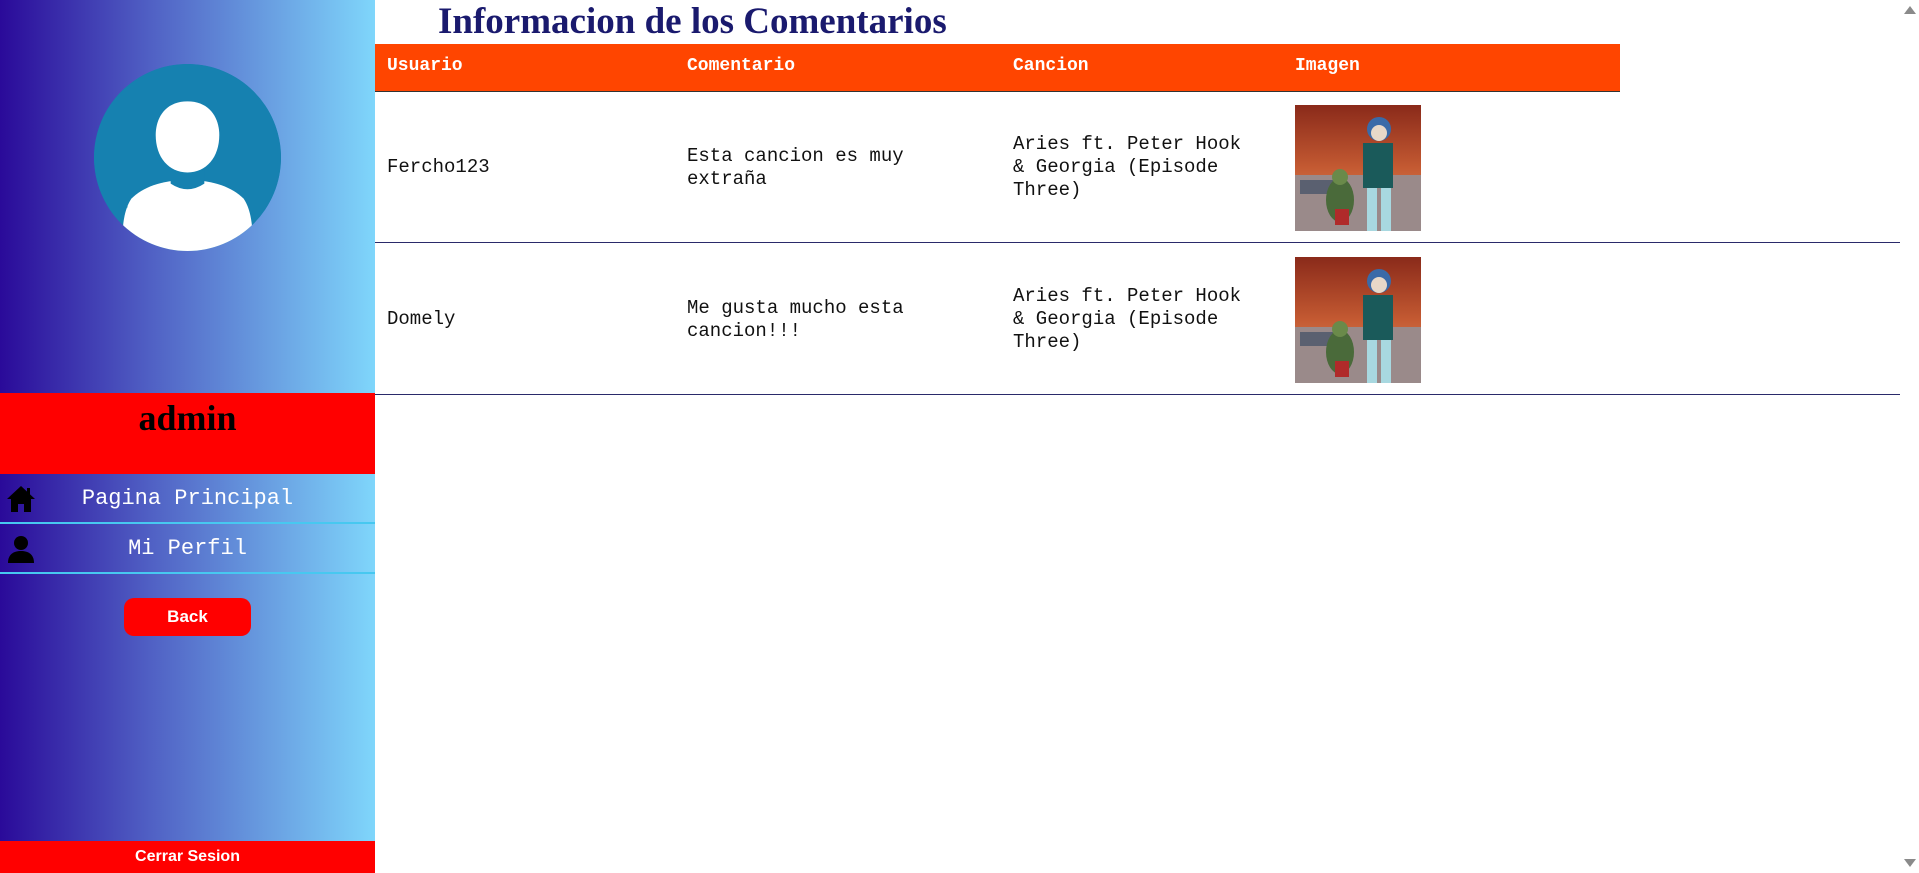  I want to click on scroll-up-arrow-icon, so click(1910, 10).